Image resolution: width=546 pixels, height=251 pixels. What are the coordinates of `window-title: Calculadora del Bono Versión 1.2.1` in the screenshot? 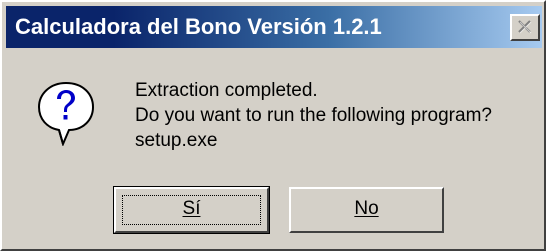 It's located at (198, 26).